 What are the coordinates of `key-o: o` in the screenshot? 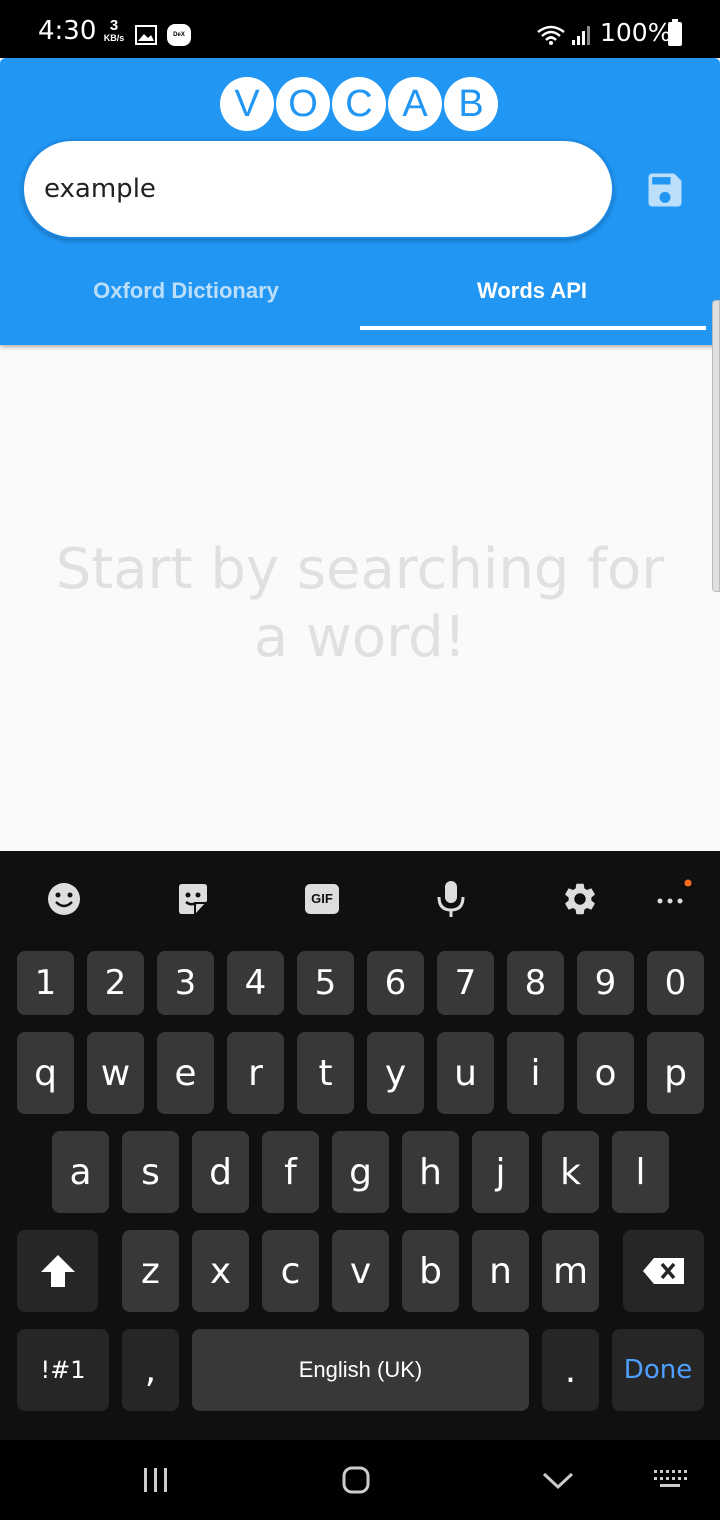 It's located at (605, 1073).